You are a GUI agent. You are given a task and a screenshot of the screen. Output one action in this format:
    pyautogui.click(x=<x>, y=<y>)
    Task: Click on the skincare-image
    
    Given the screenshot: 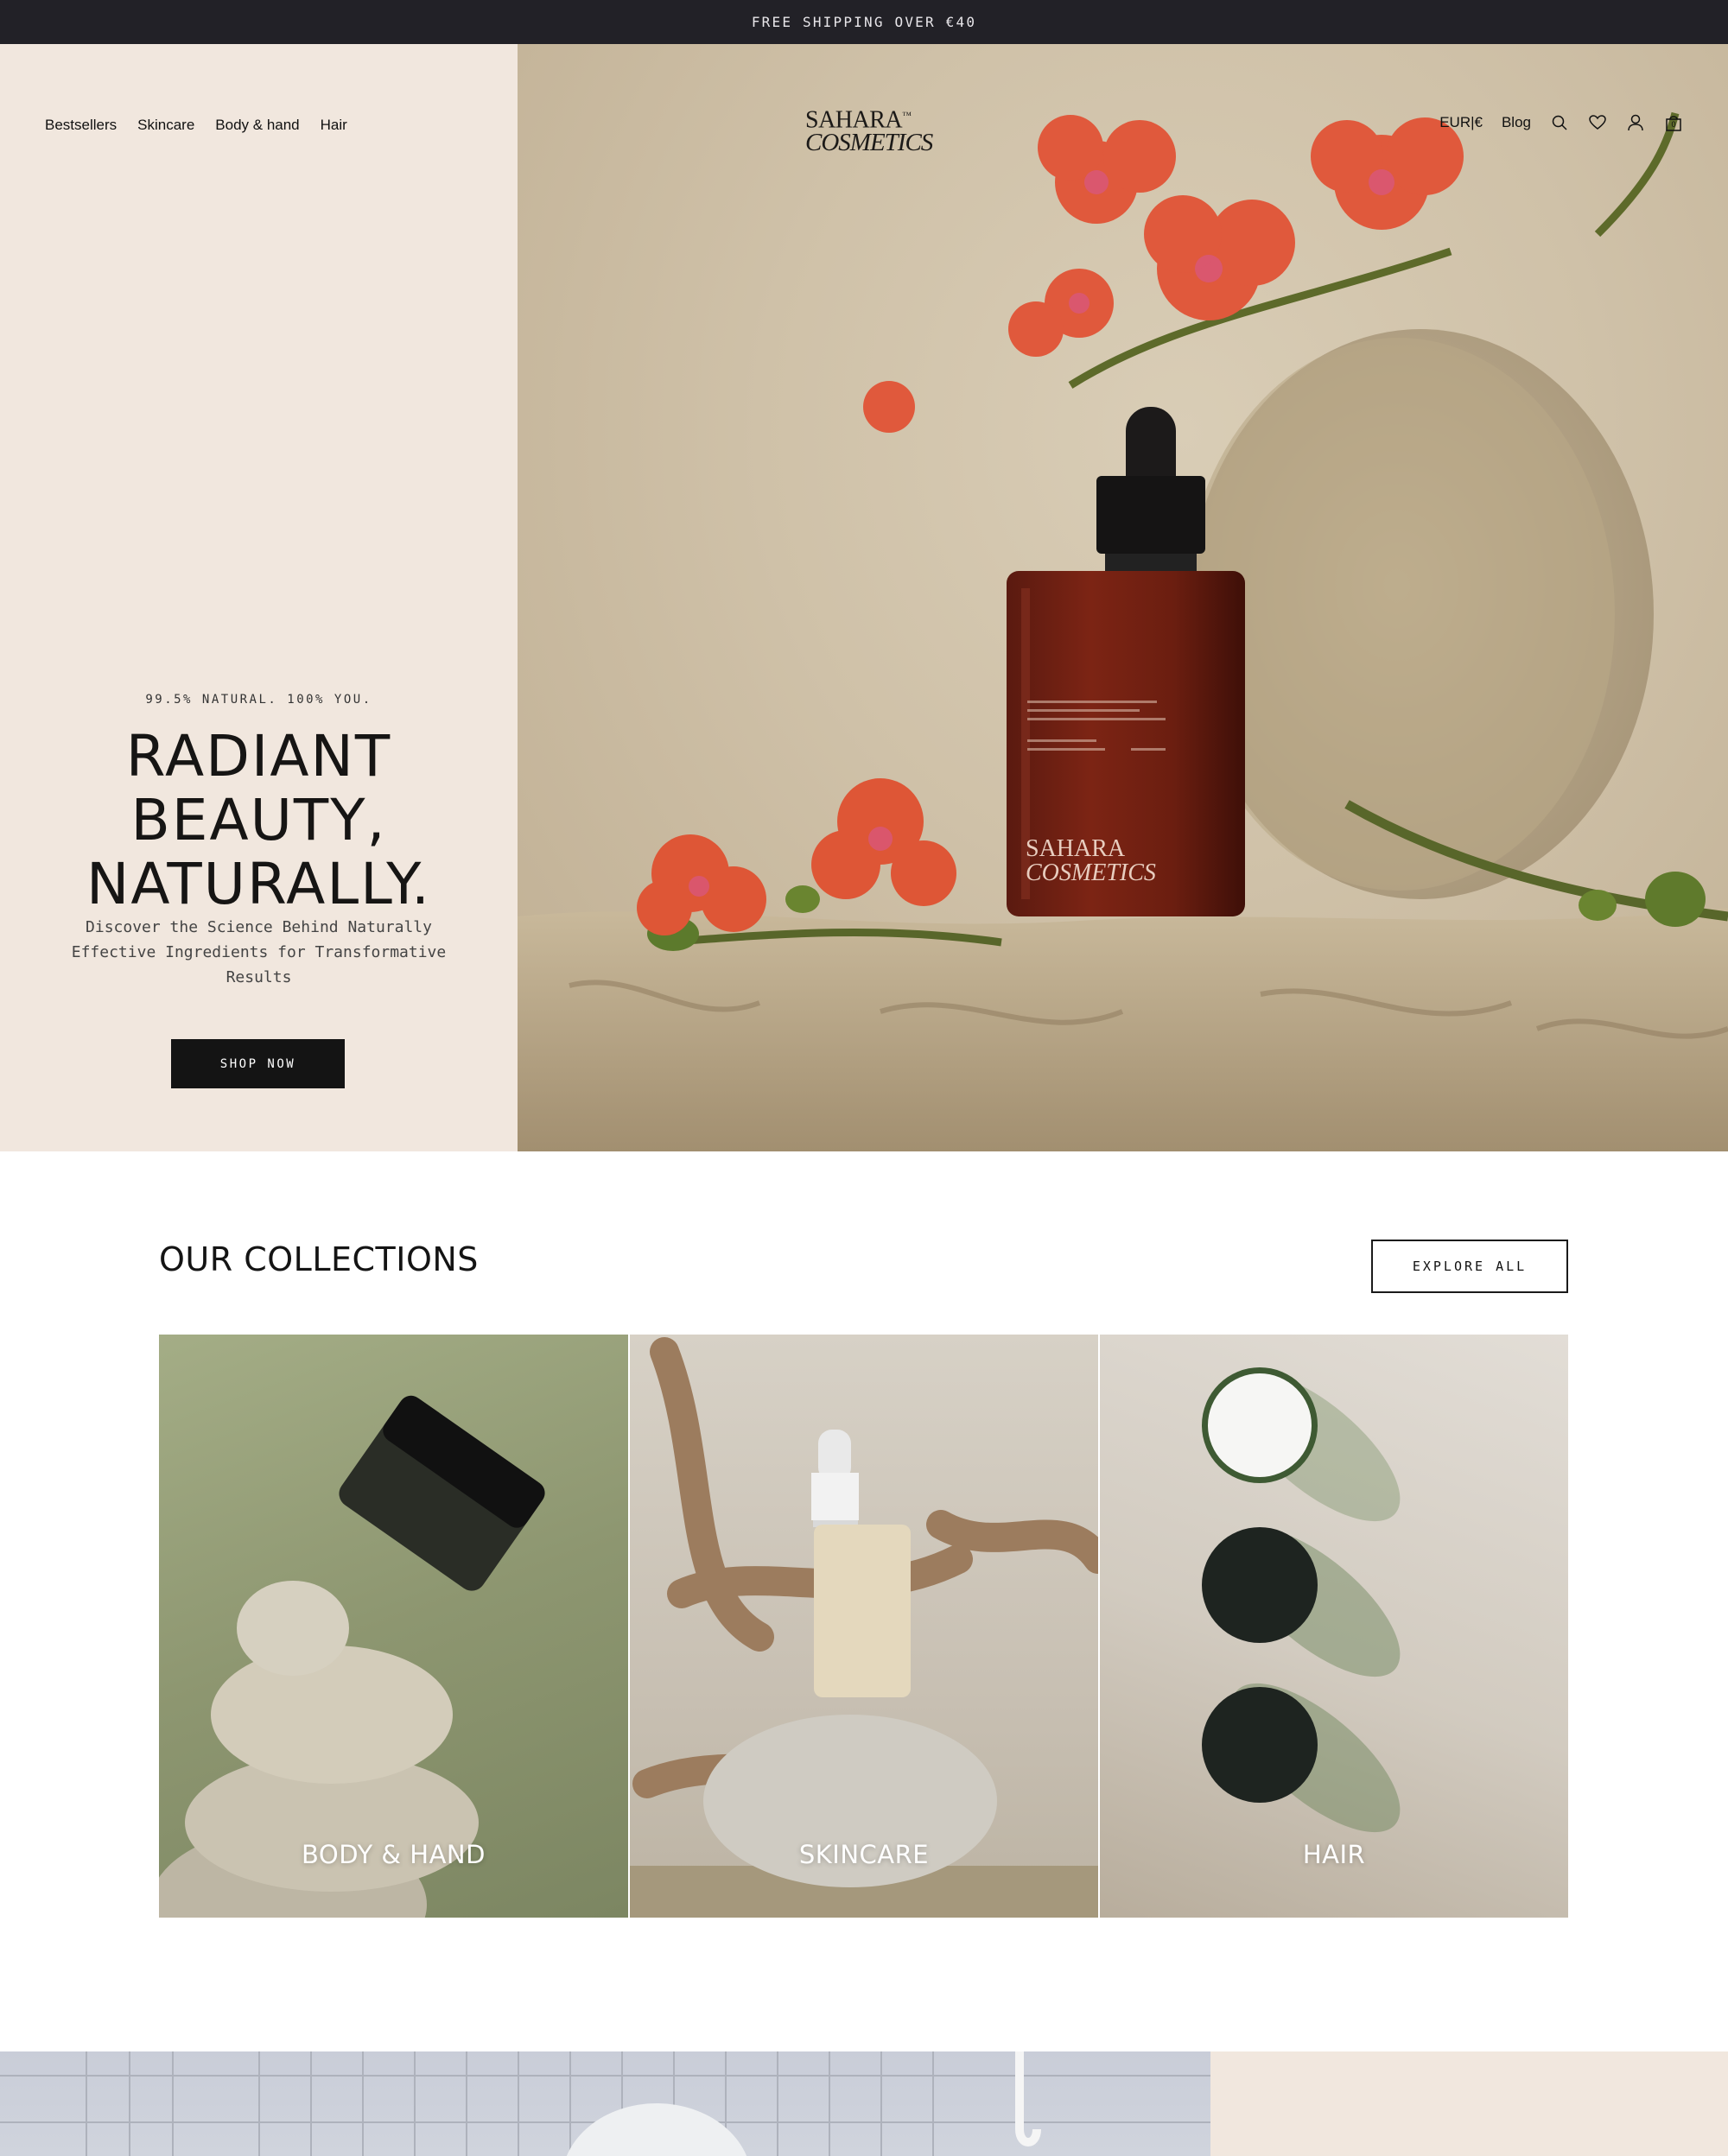 What is the action you would take?
    pyautogui.click(x=864, y=1627)
    